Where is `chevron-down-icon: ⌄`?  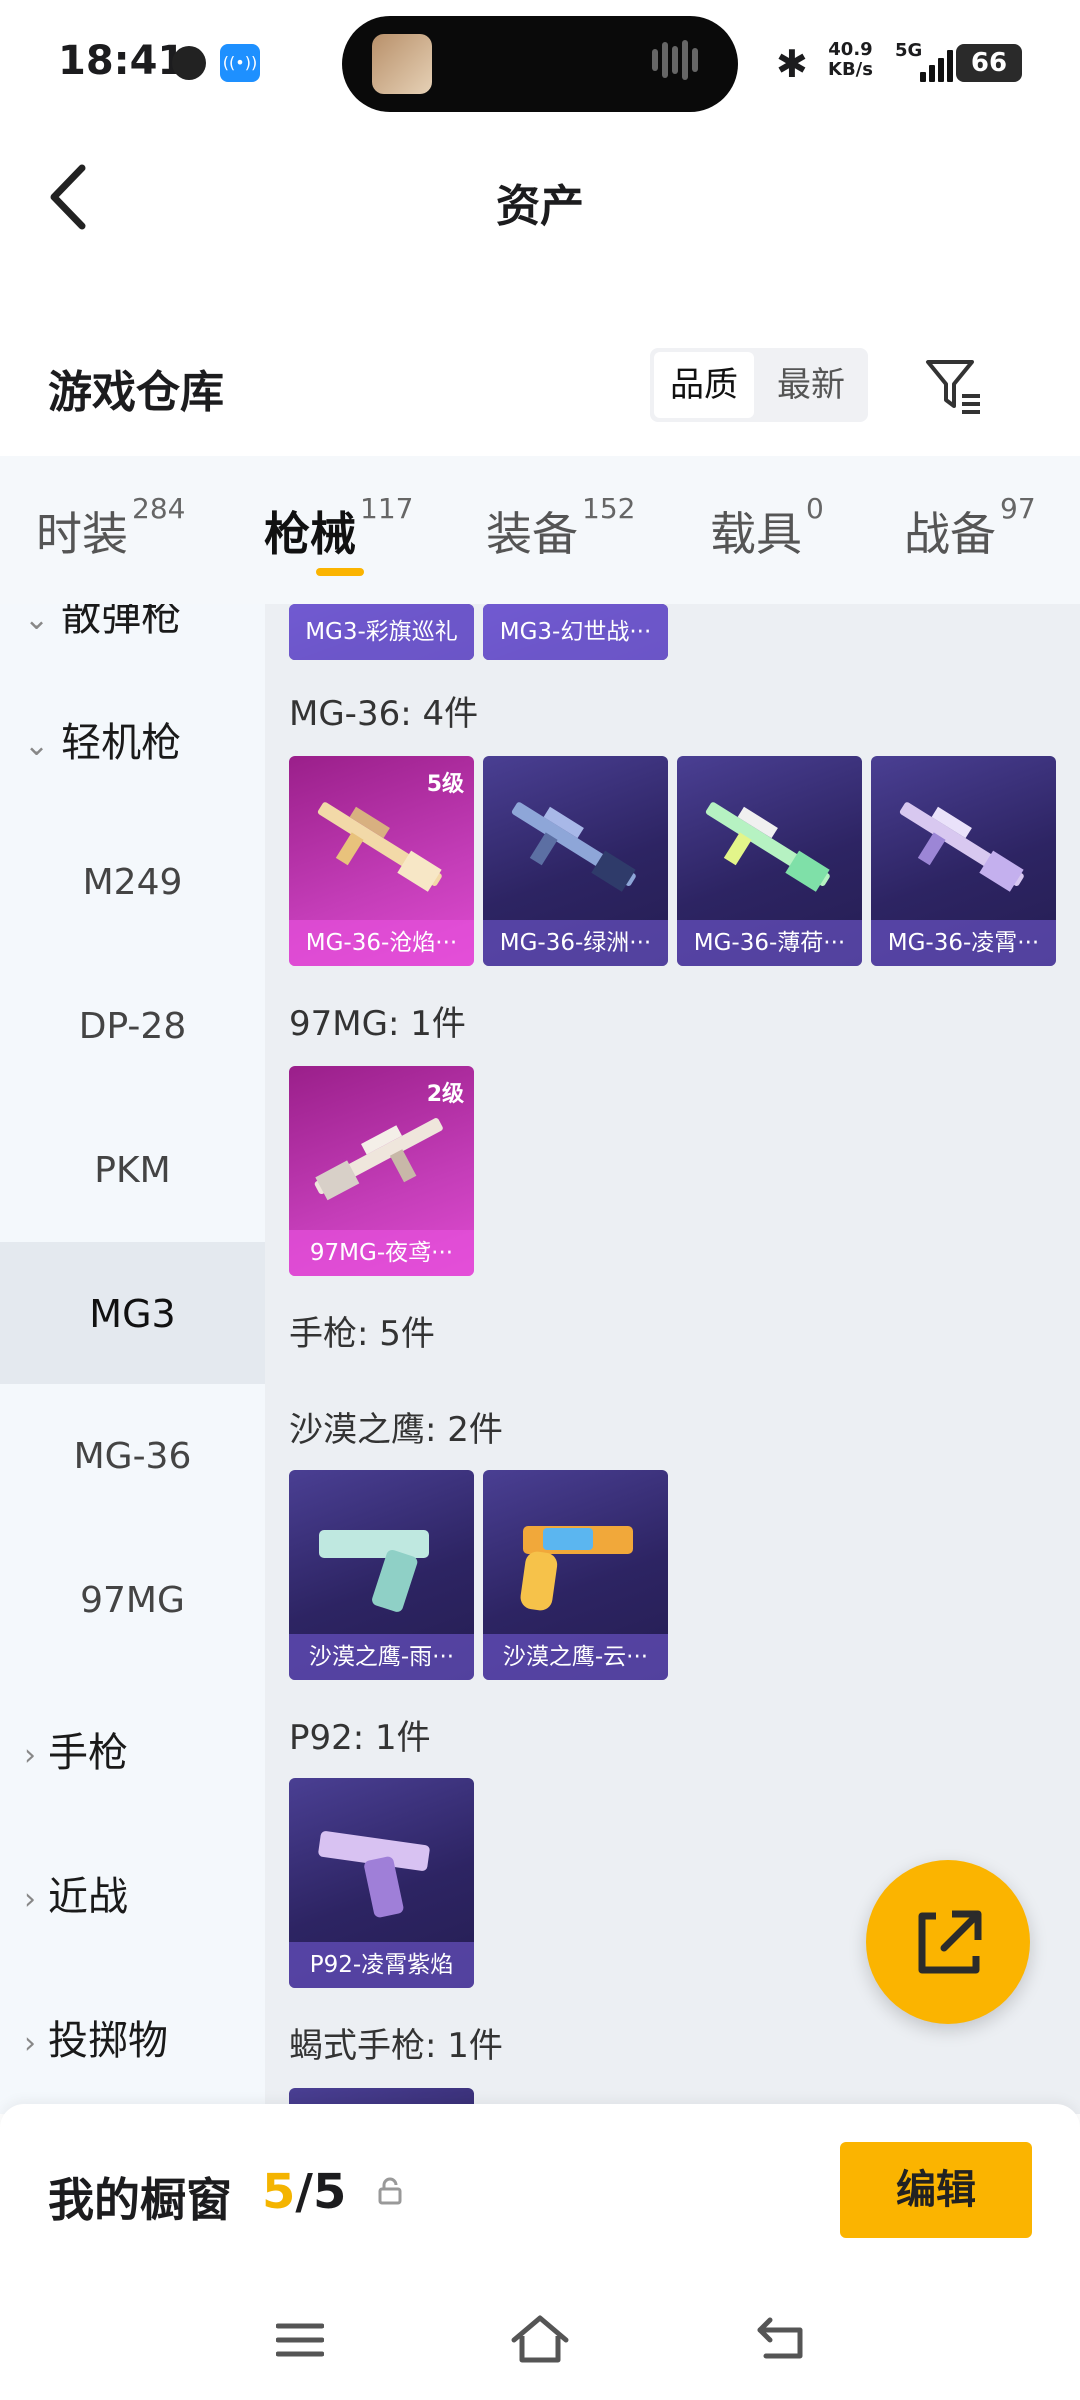 chevron-down-icon: ⌄ is located at coordinates (37, 745).